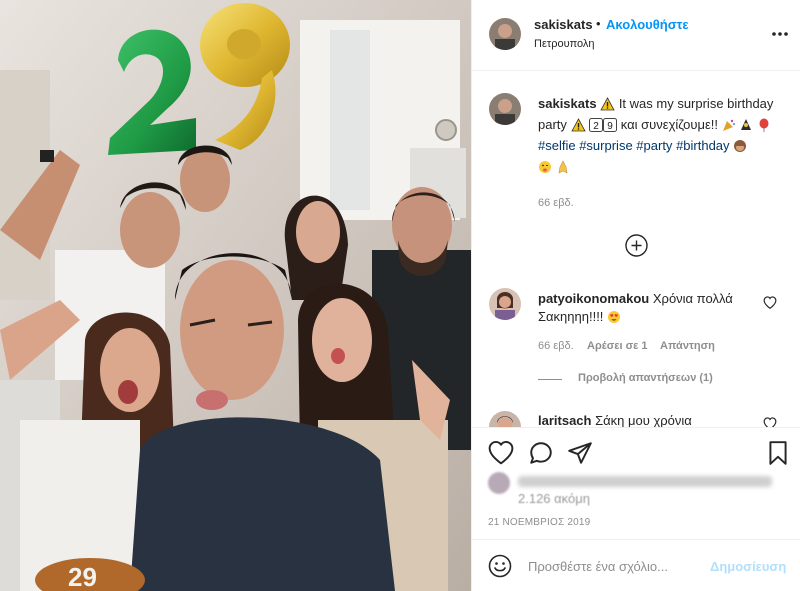 The height and width of the screenshot is (591, 800). What do you see at coordinates (564, 44) in the screenshot?
I see `post-location: Πετρουπολη` at bounding box center [564, 44].